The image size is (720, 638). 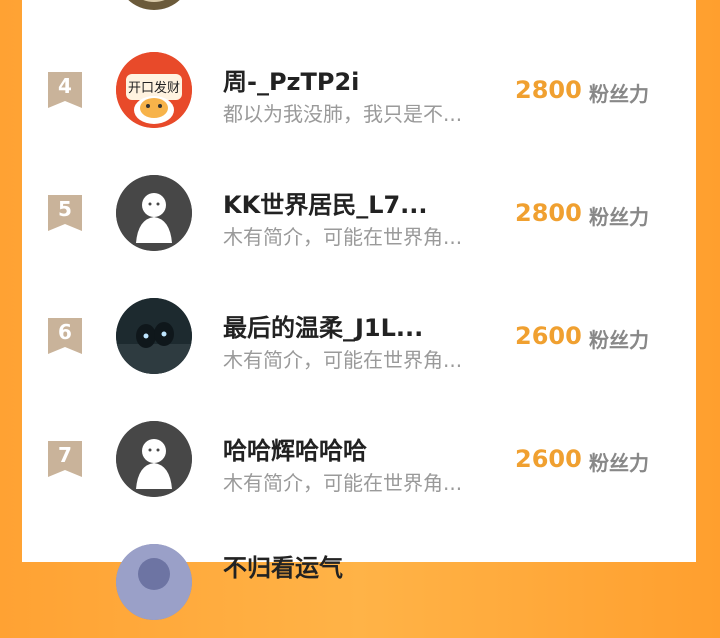 I want to click on user-name: 不归看运气, so click(x=283, y=565).